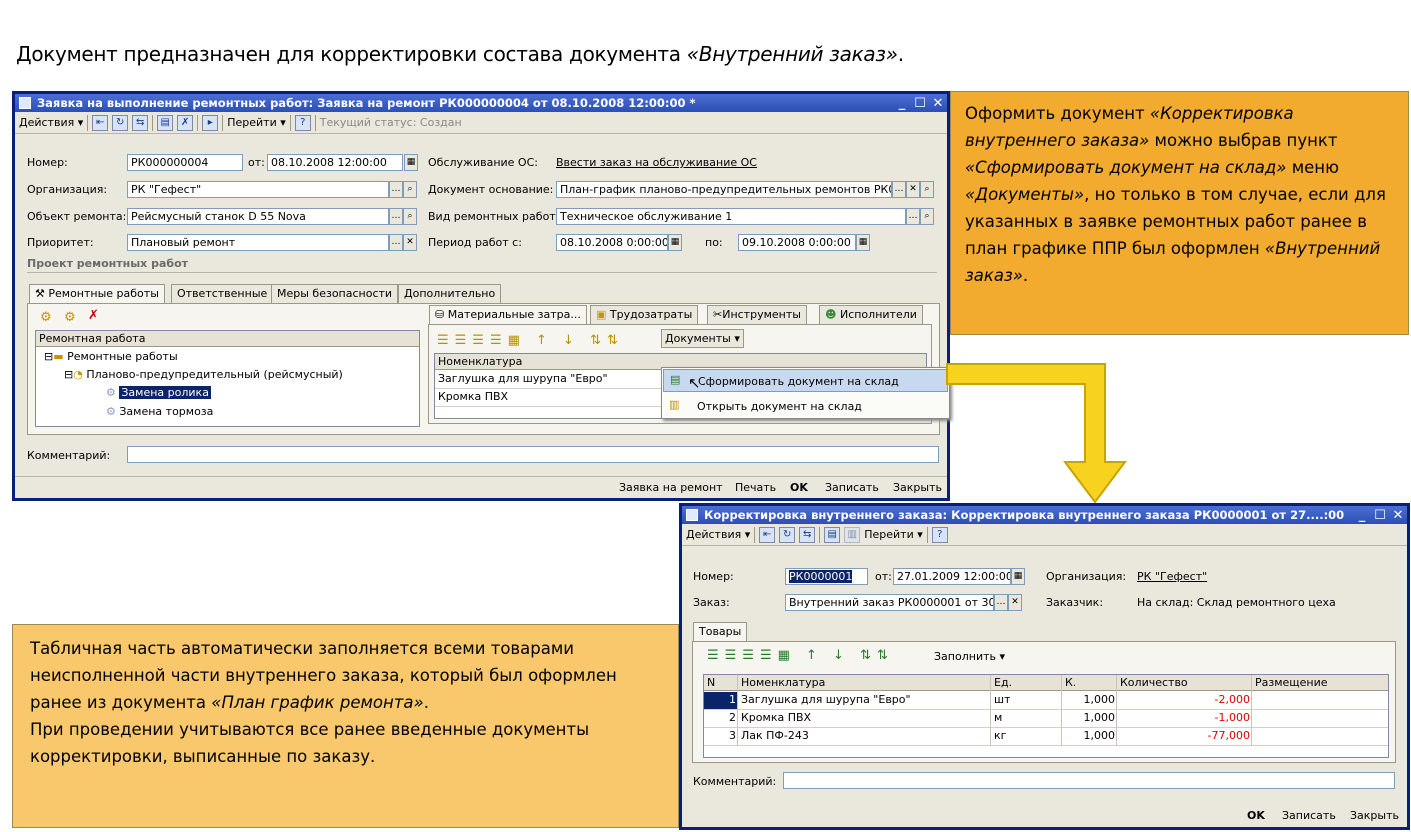  I want to click on window-title-bar: Корректировка внутреннего заказа, so click(1044, 515).